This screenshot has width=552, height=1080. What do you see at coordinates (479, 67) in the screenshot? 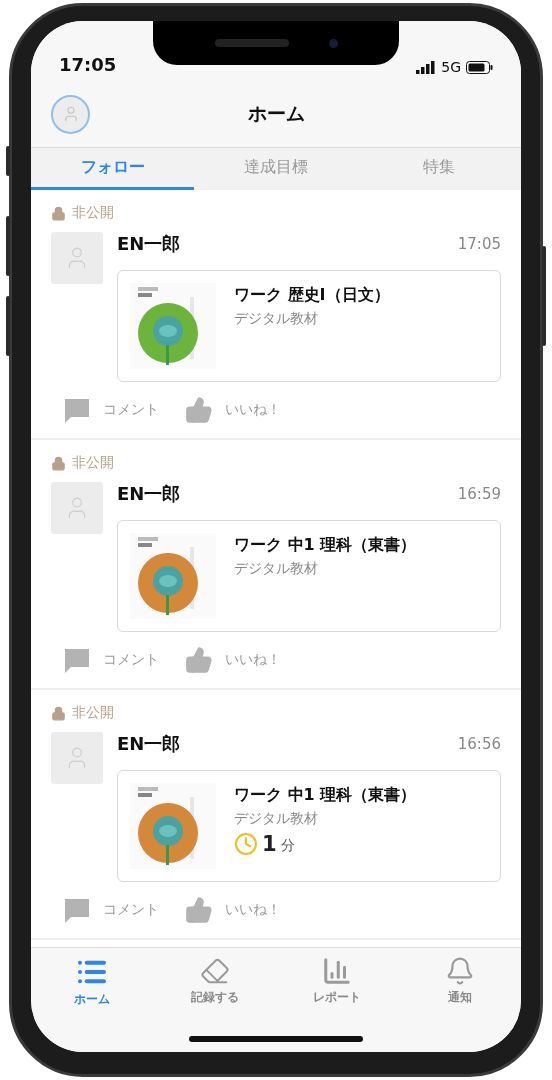
I see `battery-icon` at bounding box center [479, 67].